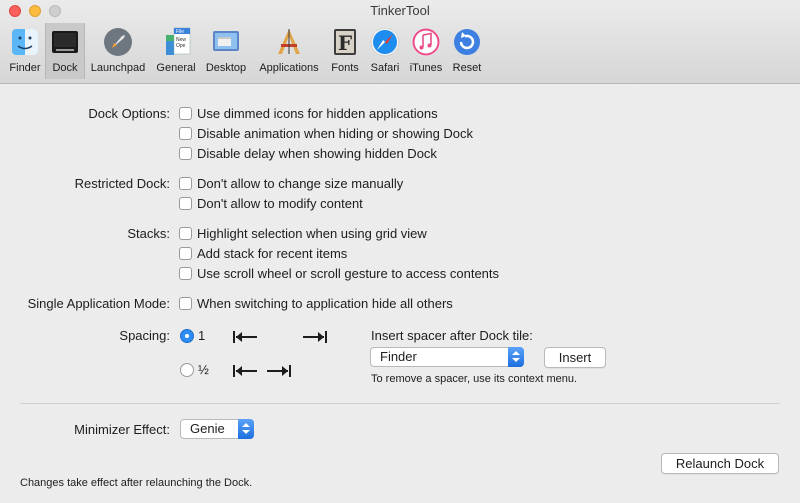  Describe the element at coordinates (144, 335) in the screenshot. I see `spacing-label: Spacing:` at that location.